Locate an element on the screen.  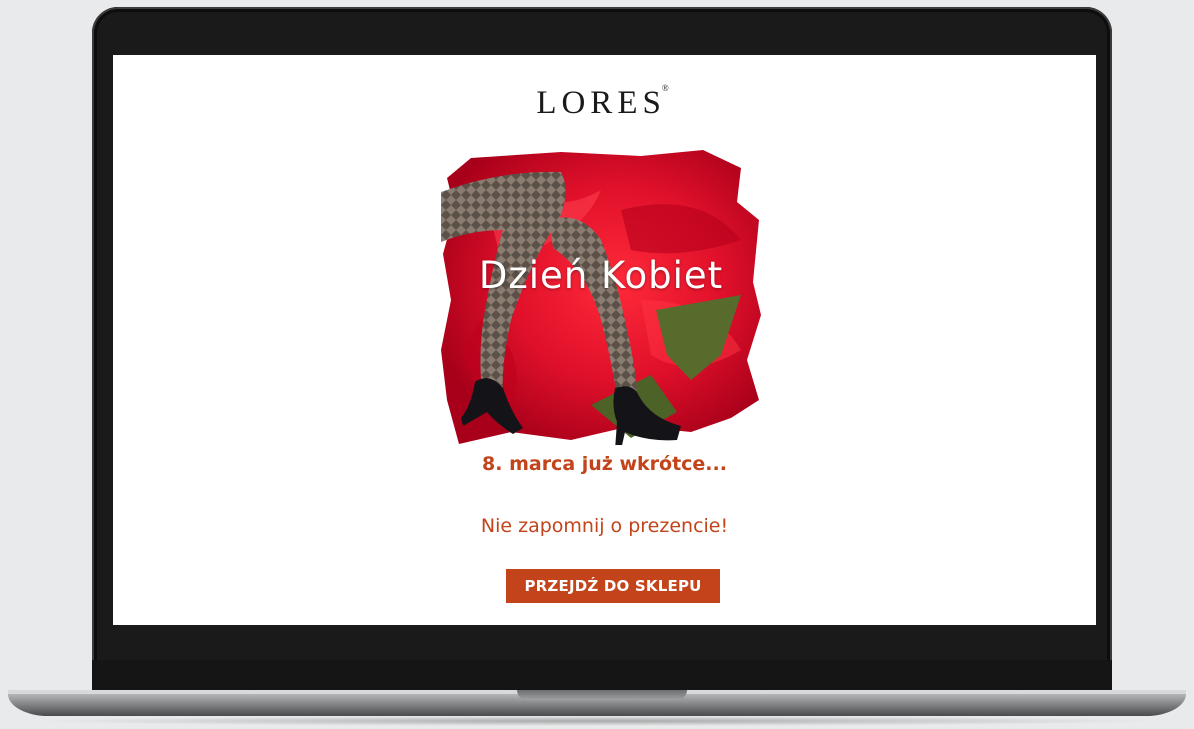
hero-title: Dzień Kobiet is located at coordinates (601, 275).